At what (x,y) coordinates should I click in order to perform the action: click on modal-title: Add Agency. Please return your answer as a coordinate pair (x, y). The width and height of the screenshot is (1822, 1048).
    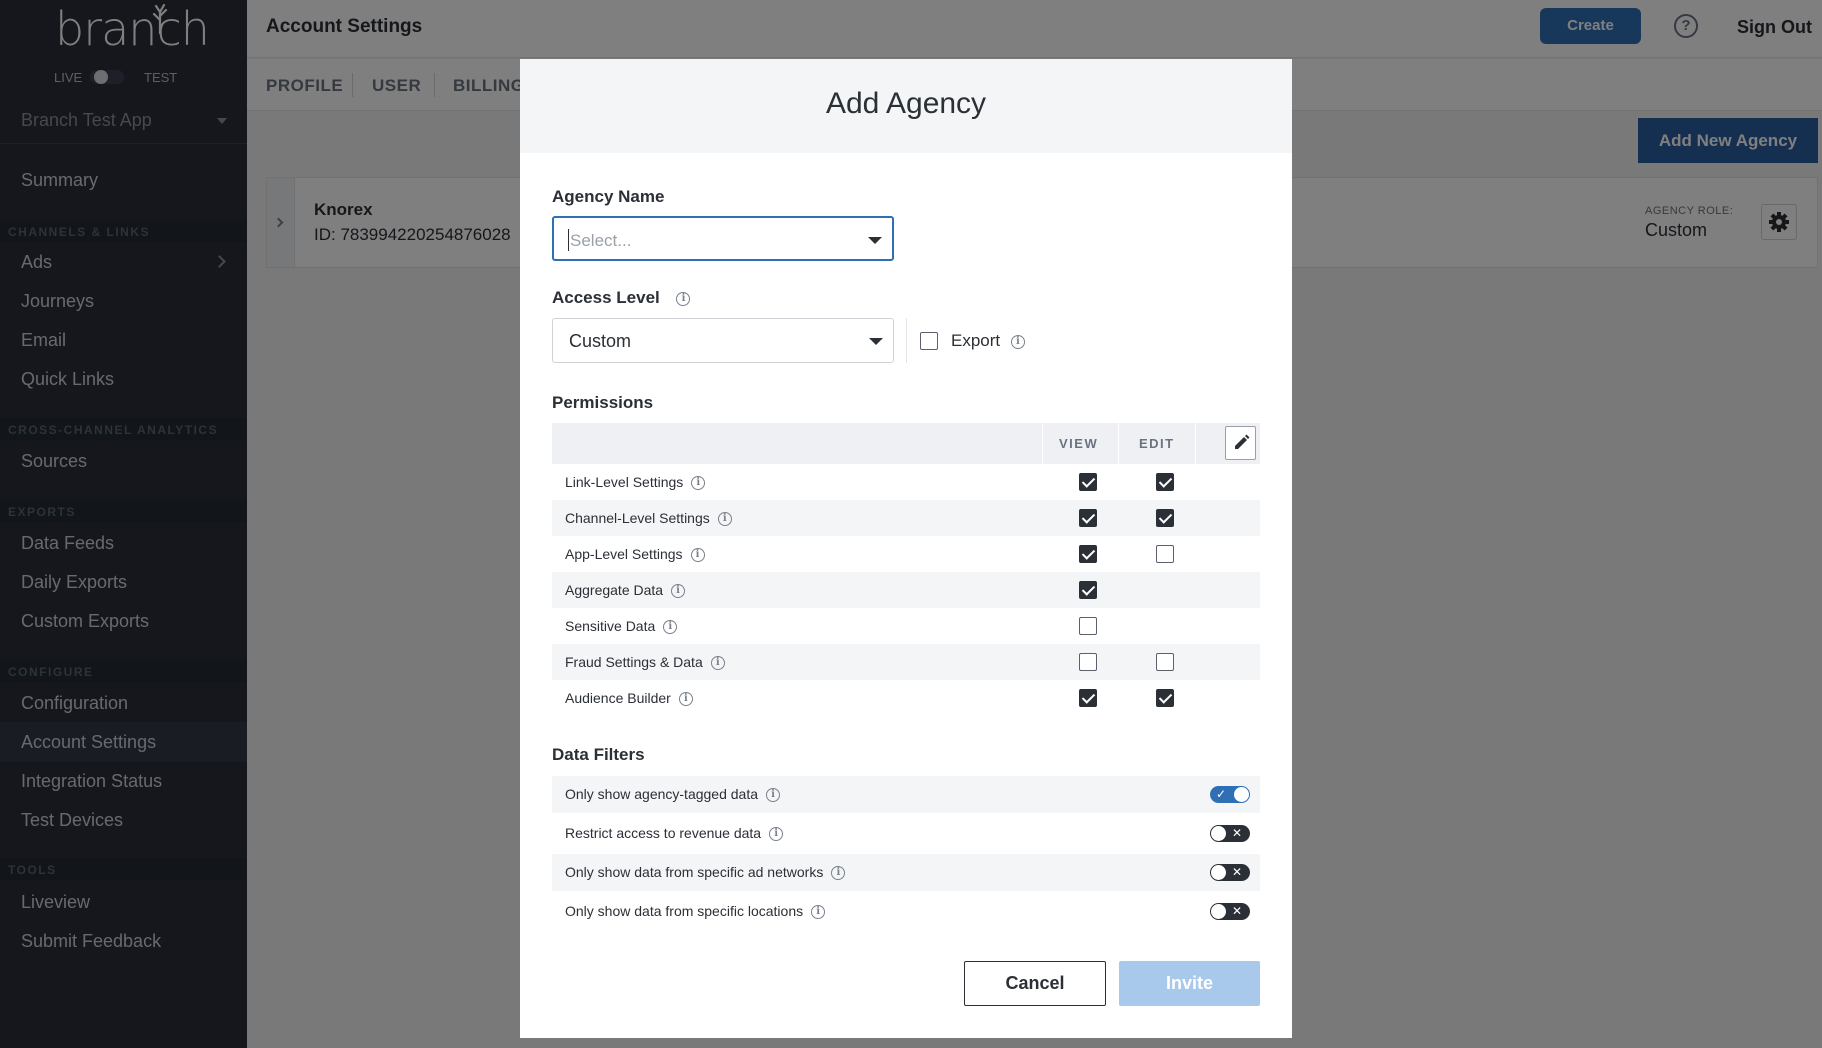
    Looking at the image, I should click on (906, 103).